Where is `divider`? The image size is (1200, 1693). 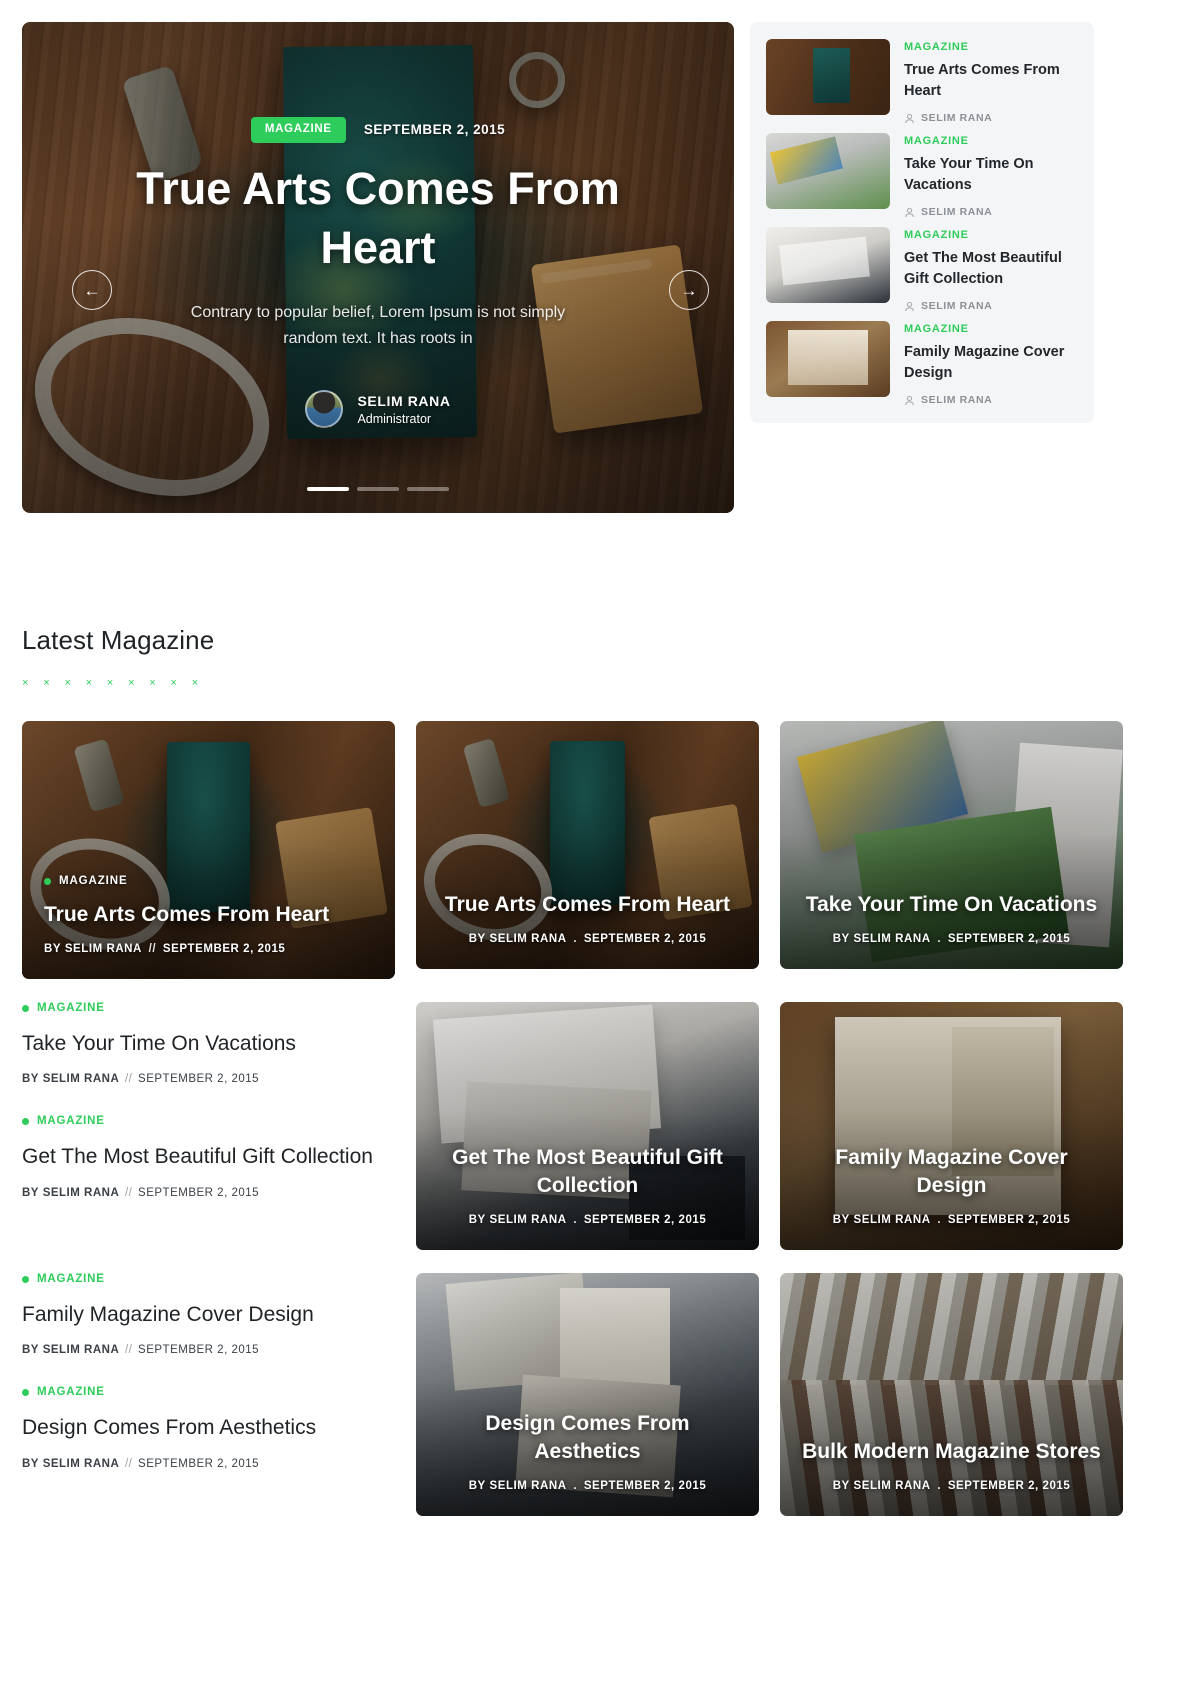
divider is located at coordinates (208, 1371).